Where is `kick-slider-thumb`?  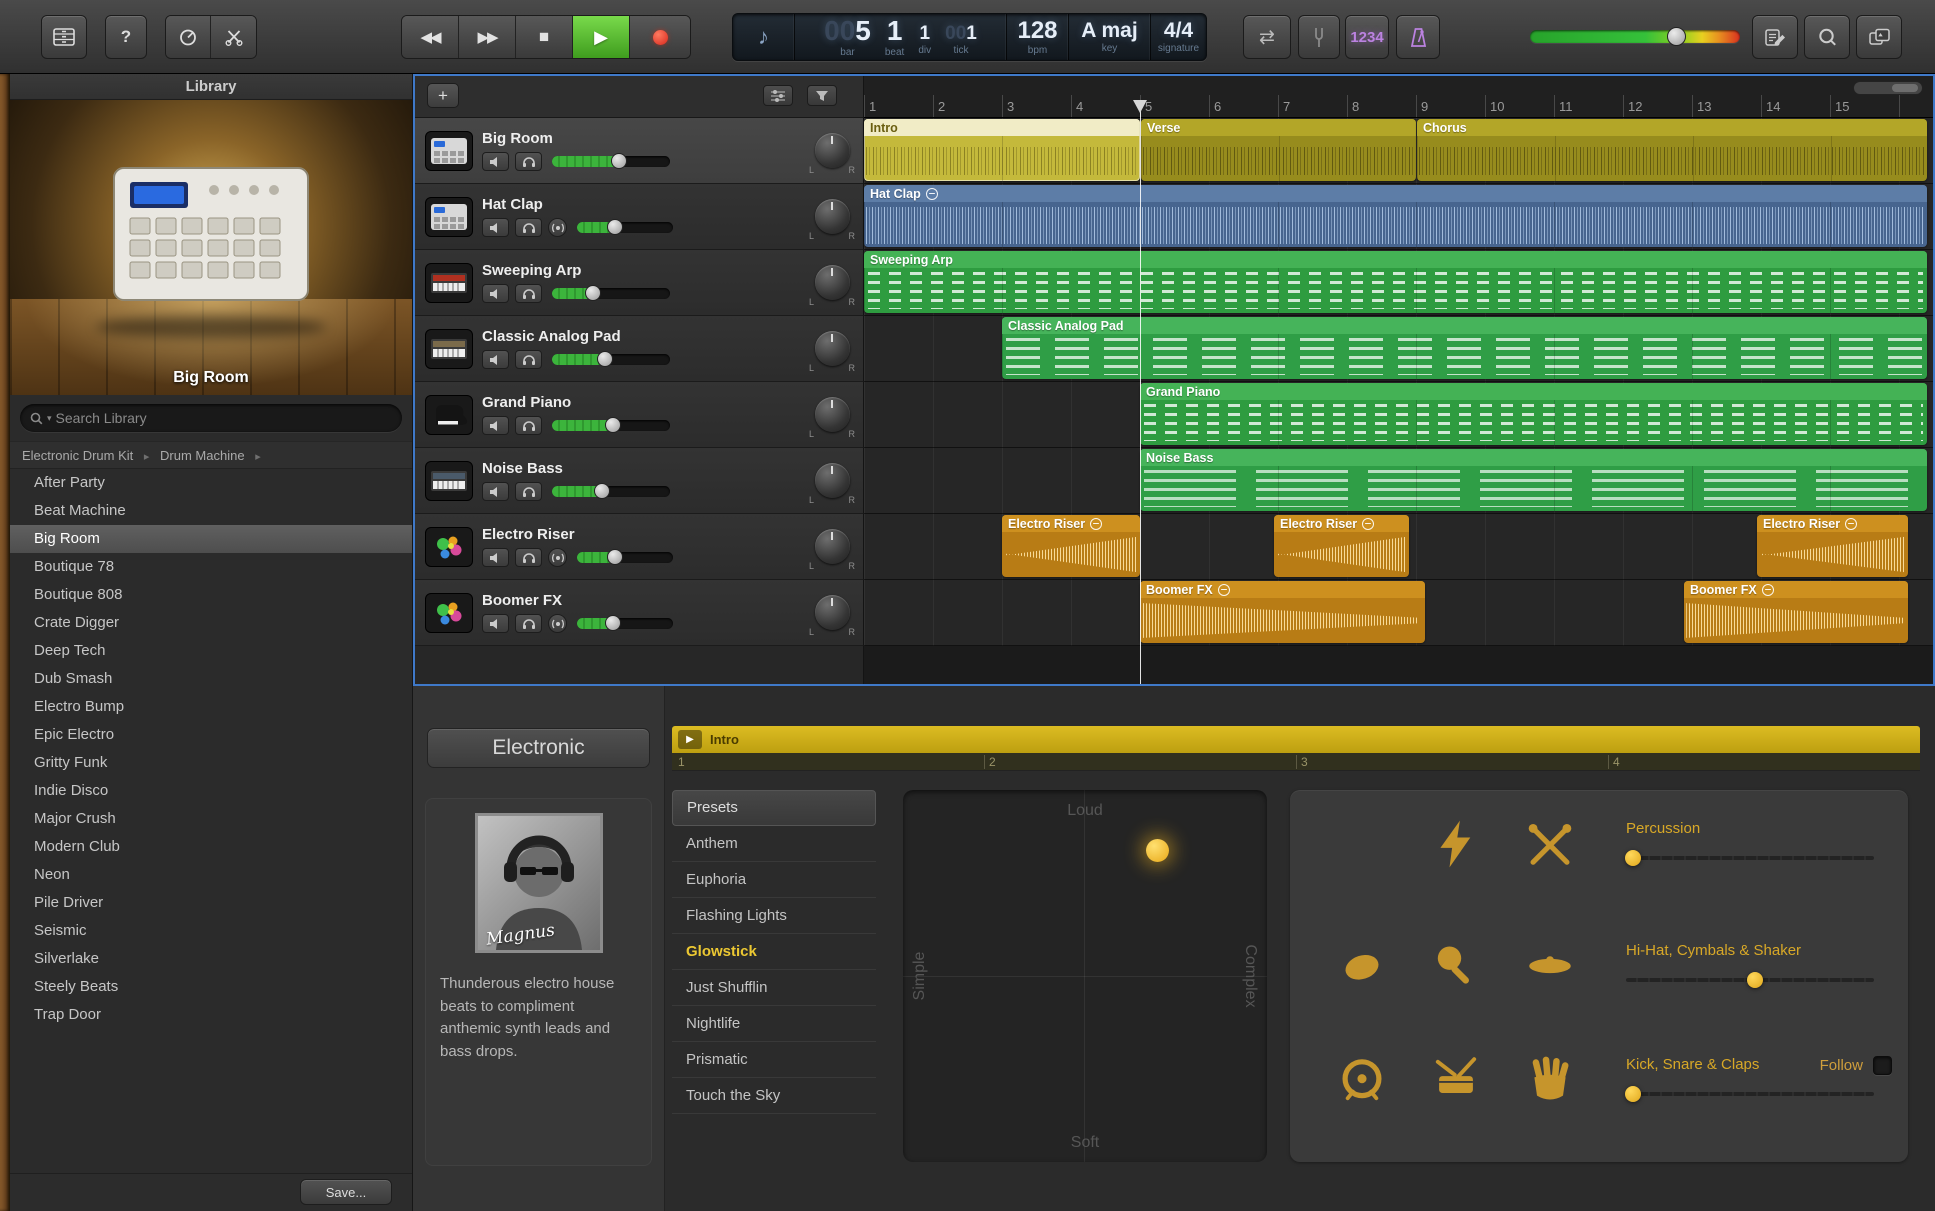
kick-slider-thumb is located at coordinates (1633, 1094).